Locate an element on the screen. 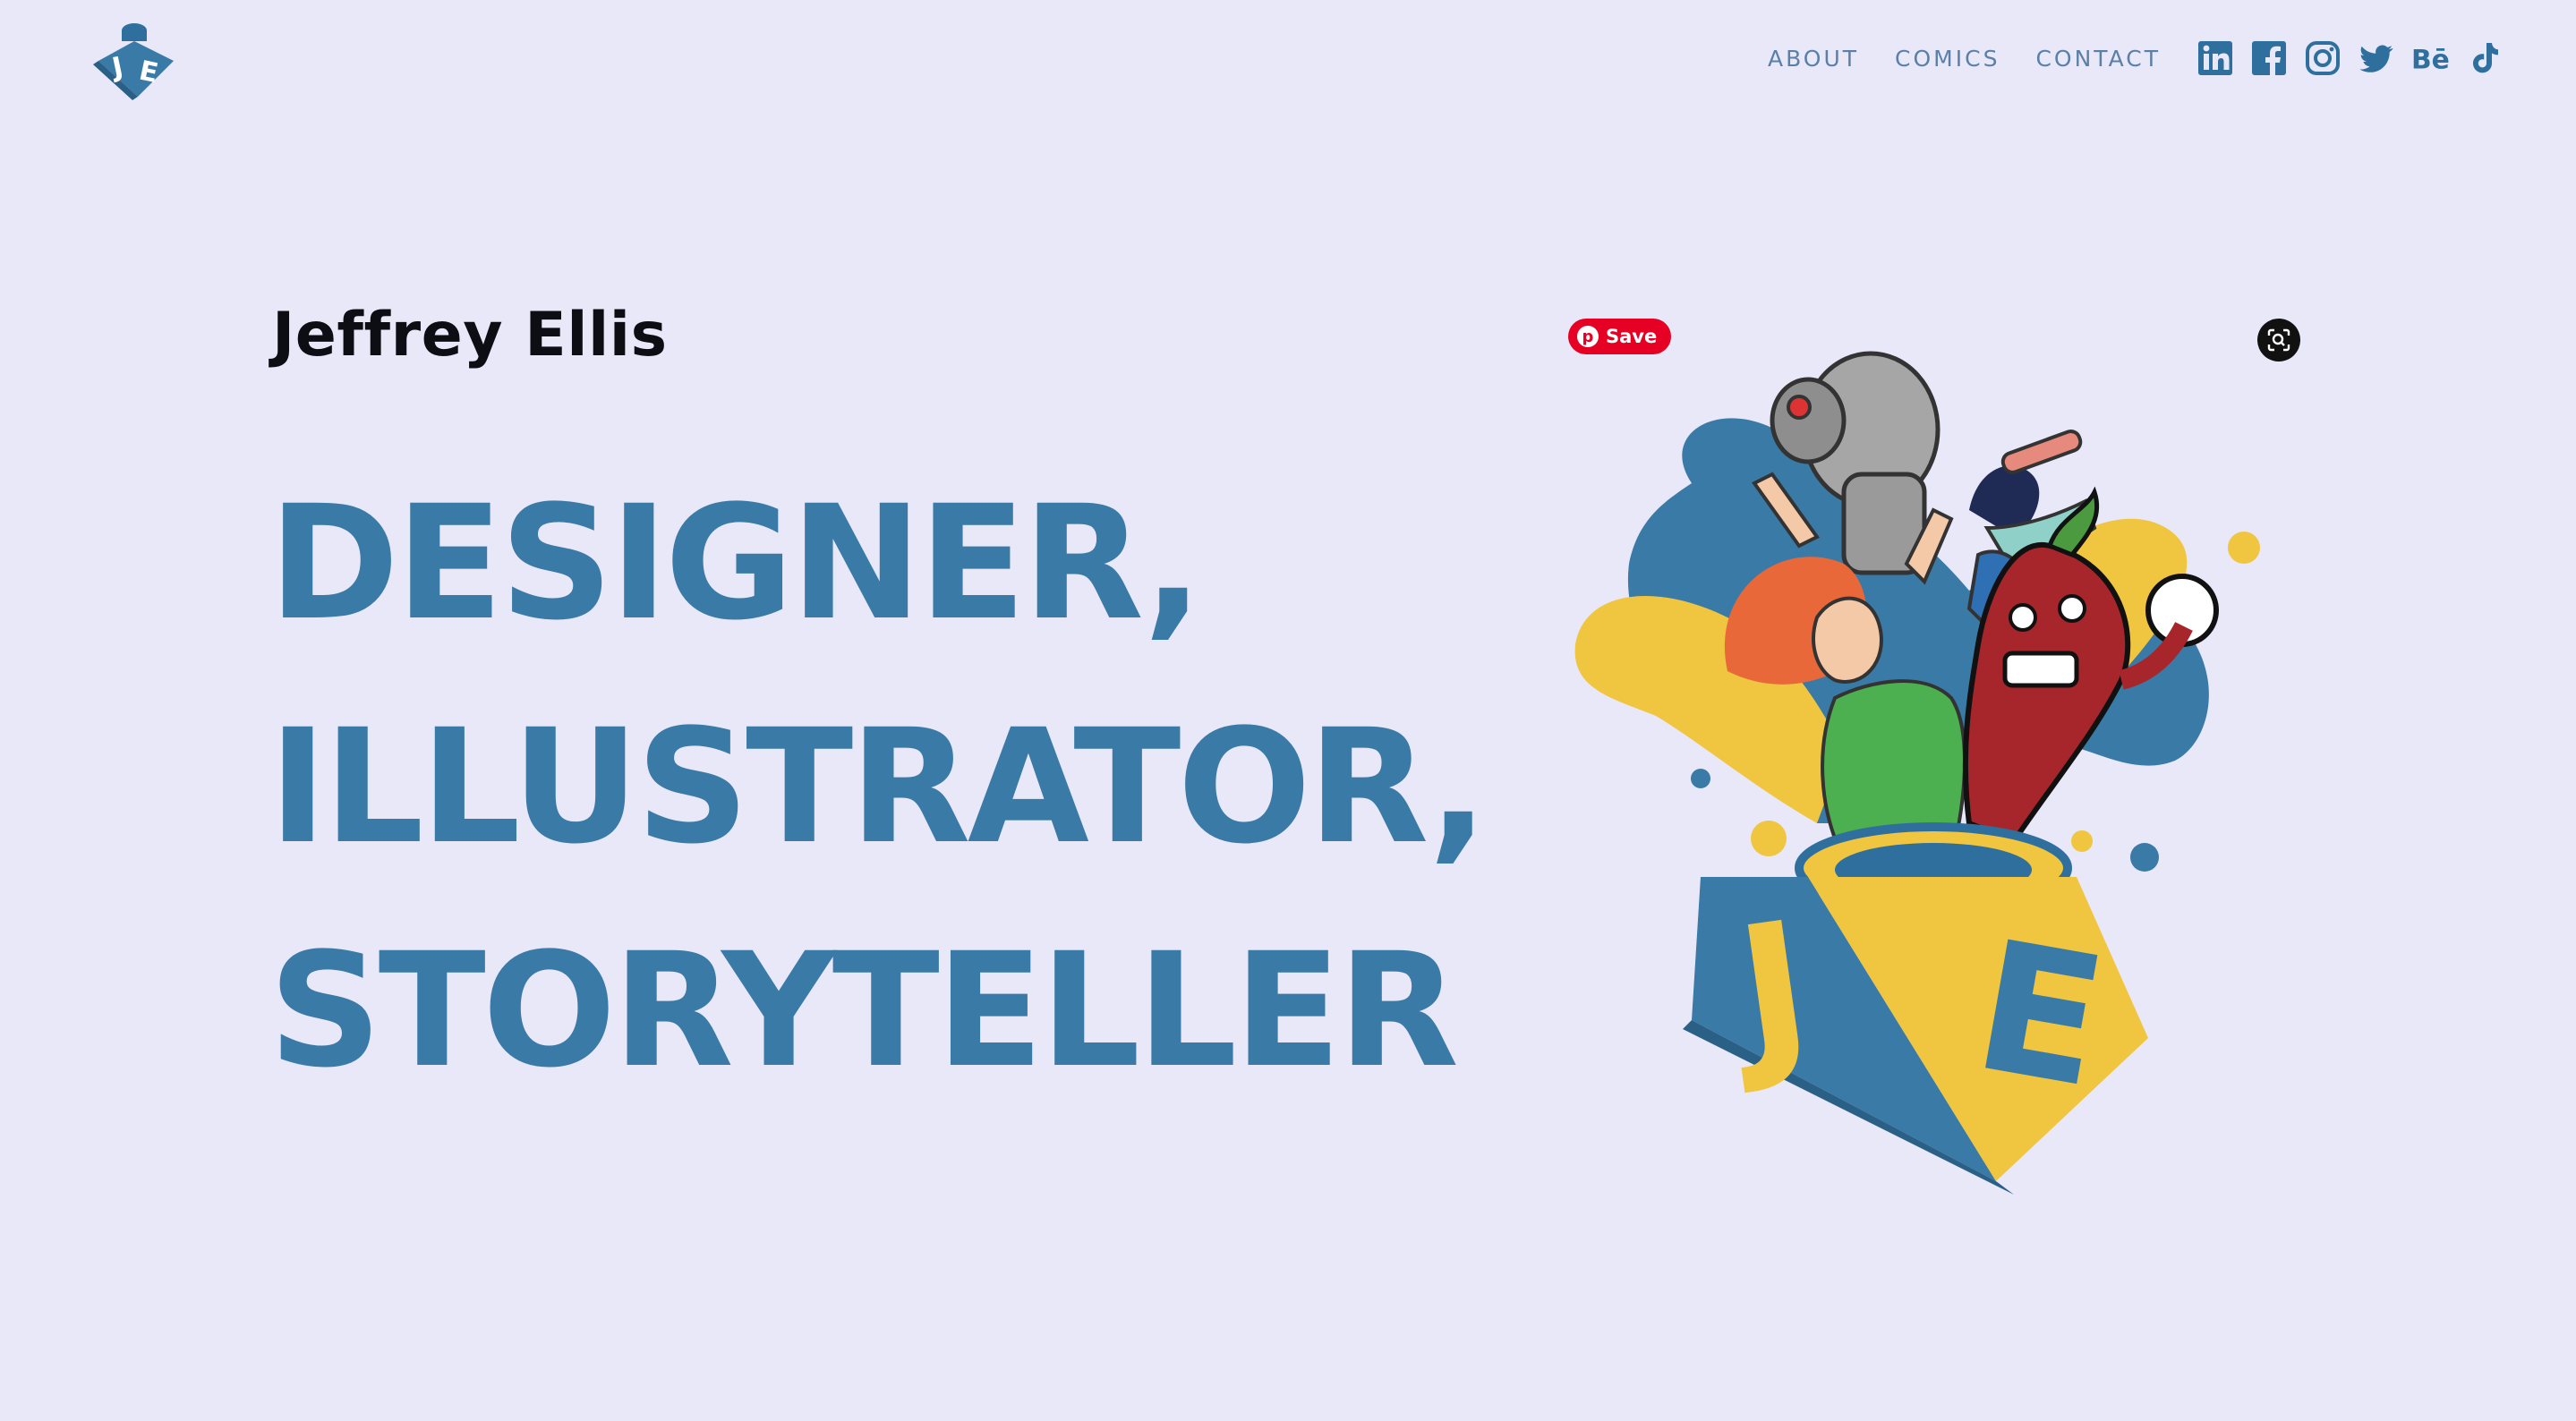 The height and width of the screenshot is (1421, 2576). linkedin-icon is located at coordinates (2215, 58).